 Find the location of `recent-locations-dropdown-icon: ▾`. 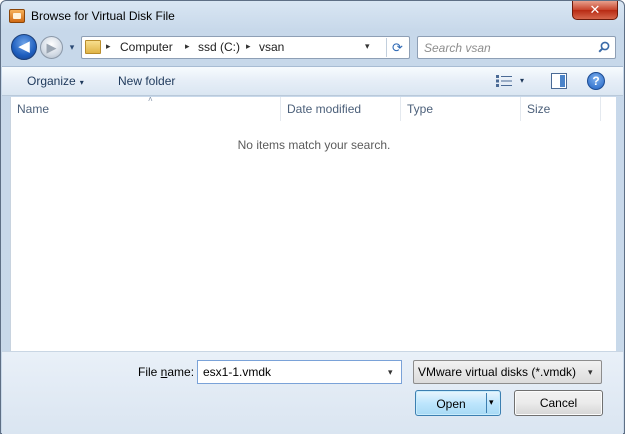

recent-locations-dropdown-icon: ▾ is located at coordinates (72, 47).